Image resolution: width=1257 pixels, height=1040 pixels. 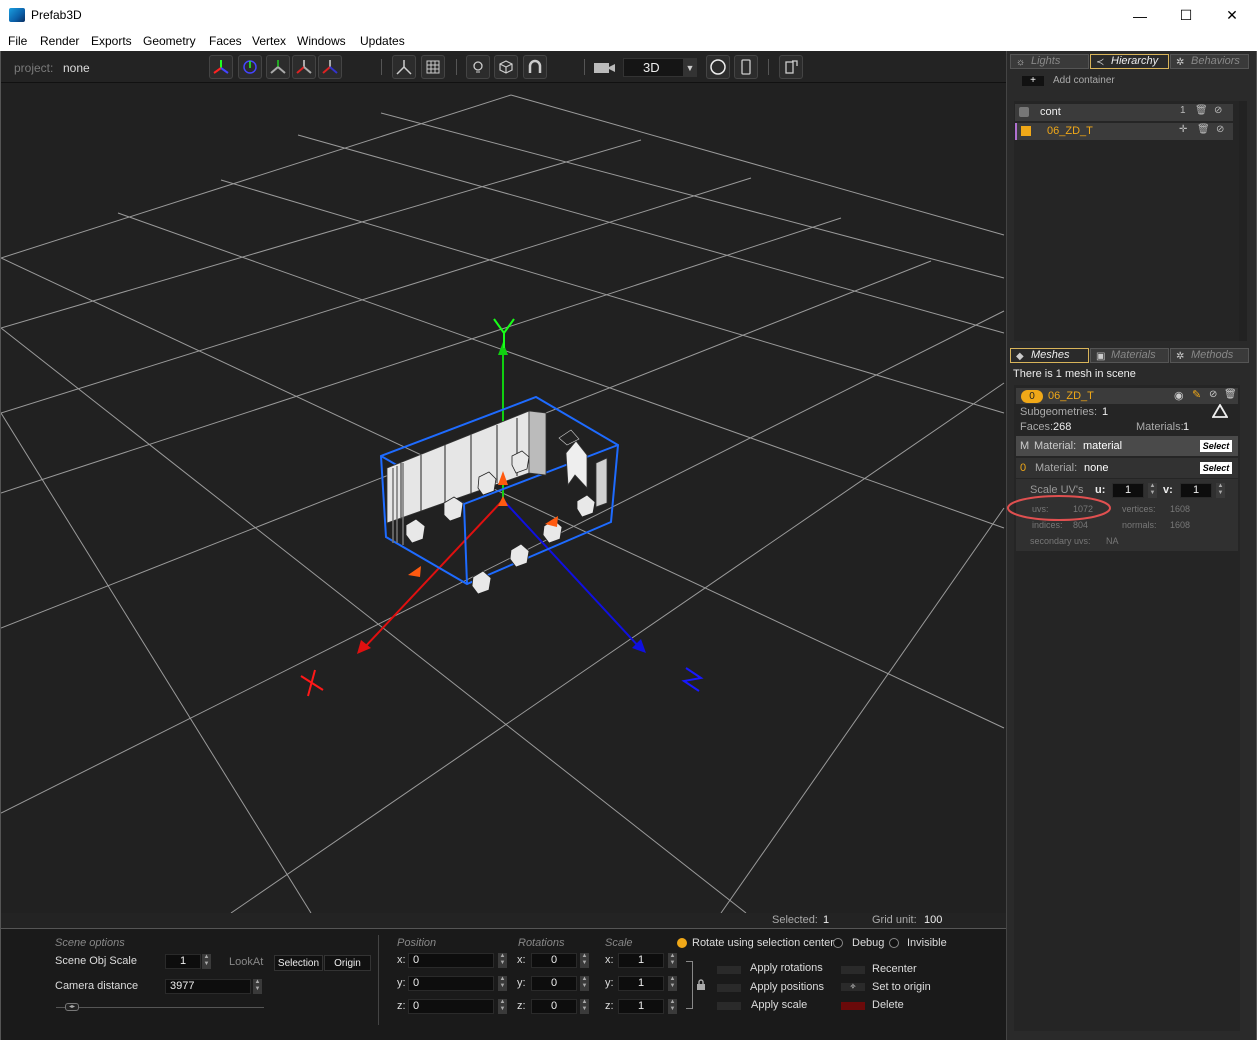 What do you see at coordinates (59, 41) in the screenshot?
I see `menu-render: Render` at bounding box center [59, 41].